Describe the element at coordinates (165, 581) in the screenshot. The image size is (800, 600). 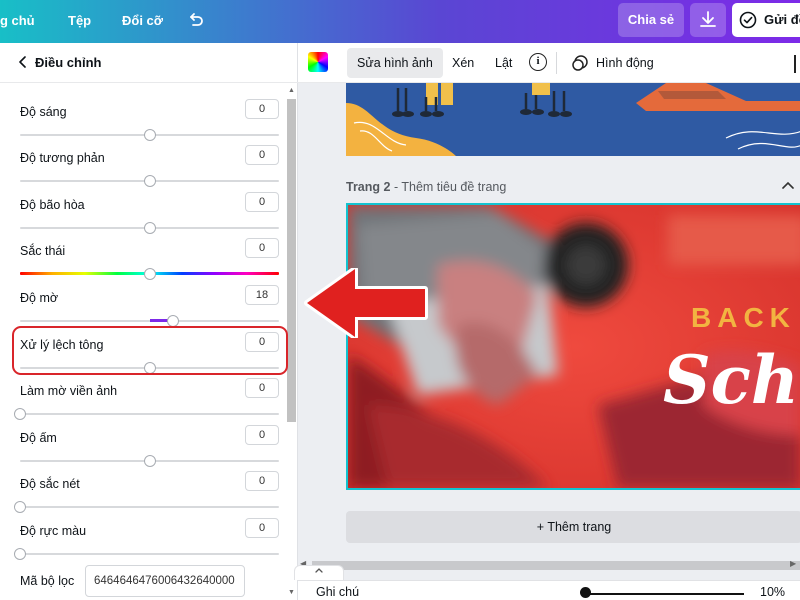
I see `filter-code-input: 6464646476006432640000` at that location.